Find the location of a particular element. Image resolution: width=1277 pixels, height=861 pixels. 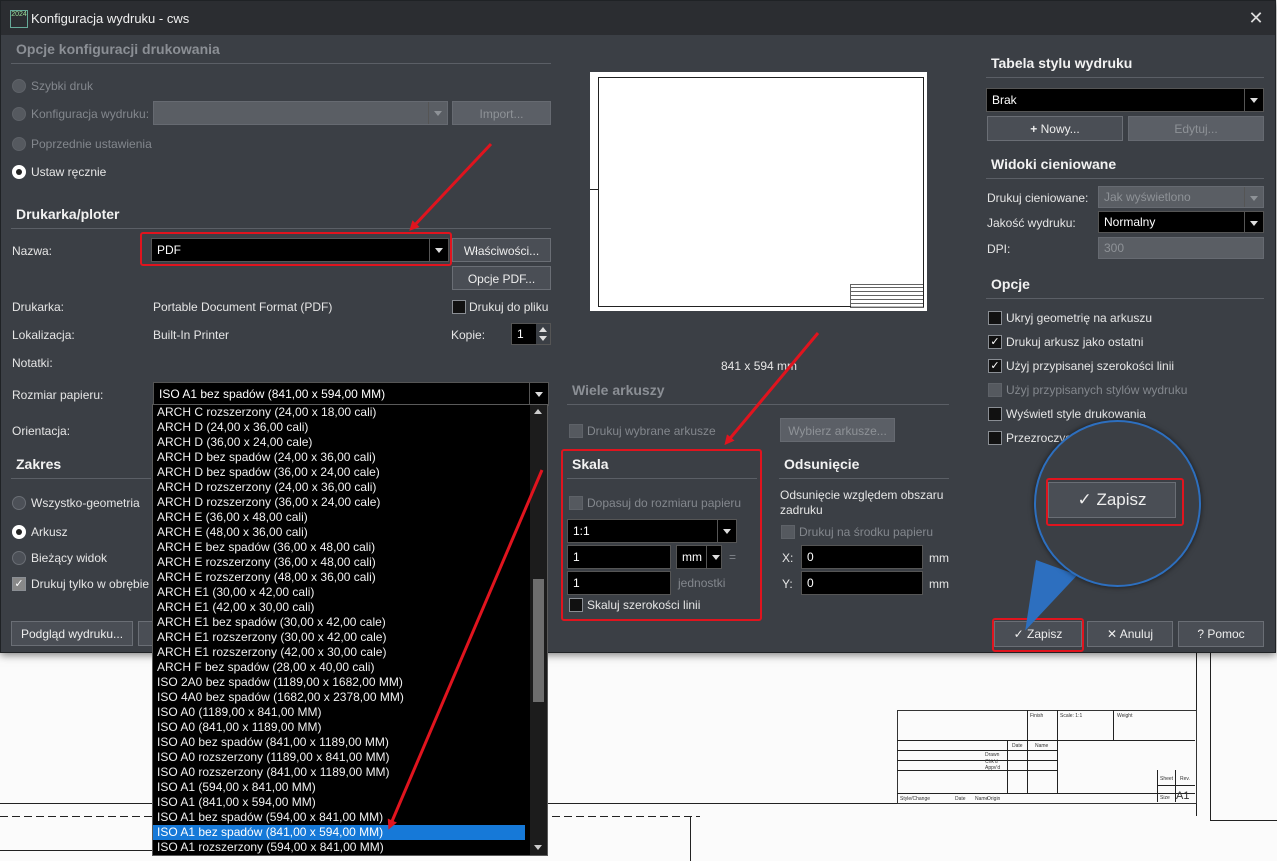

print-selected-label: Drukuj wybrane arkusze is located at coordinates (651, 431).